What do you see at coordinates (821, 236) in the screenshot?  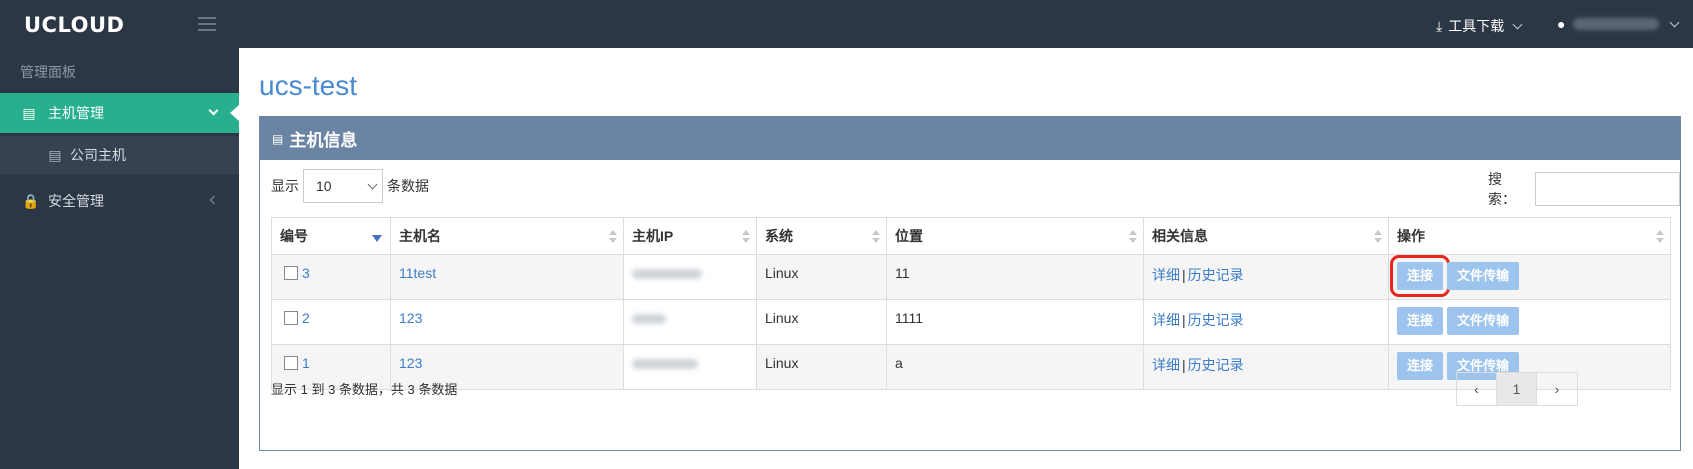 I see `column-header-os: 系统` at bounding box center [821, 236].